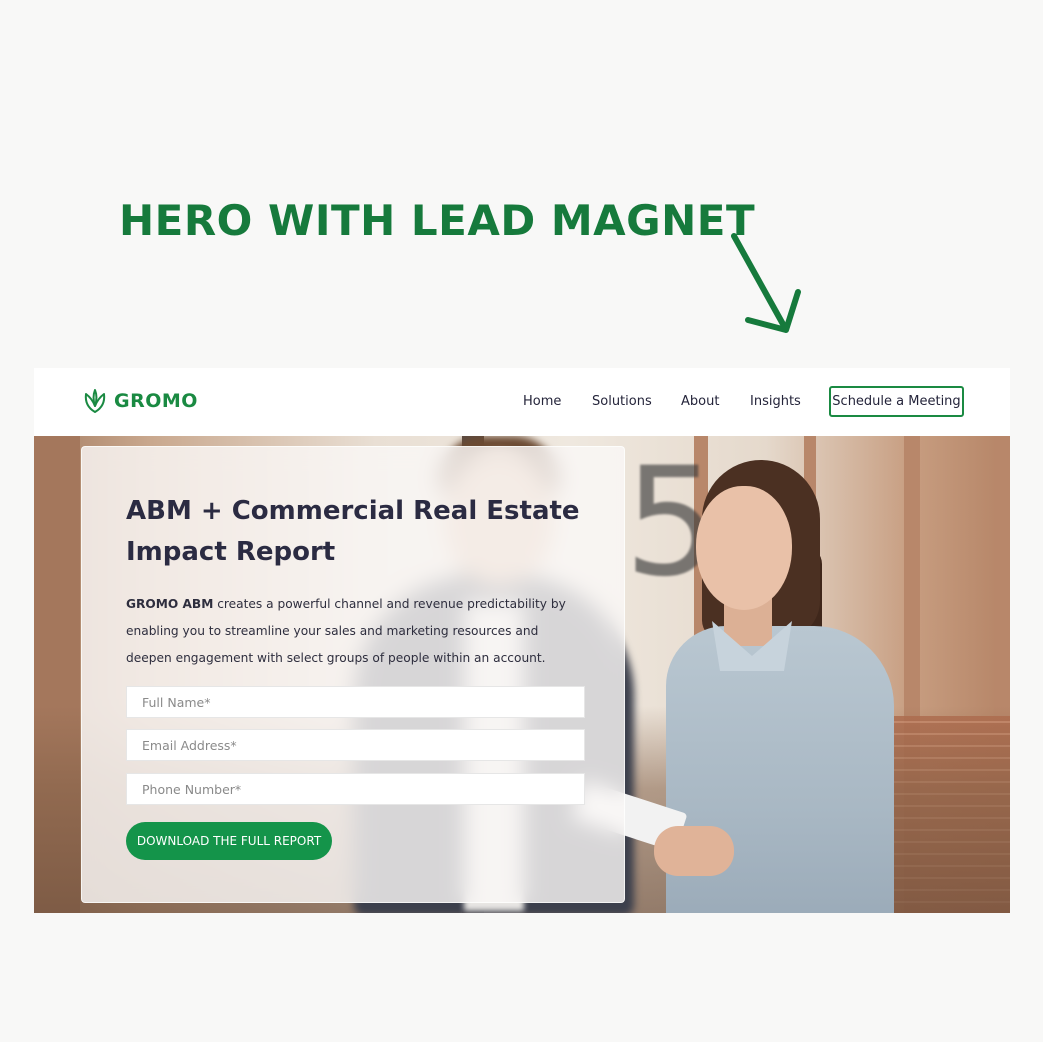 The image size is (1043, 1042). What do you see at coordinates (744, 548) in the screenshot?
I see `woman-face` at bounding box center [744, 548].